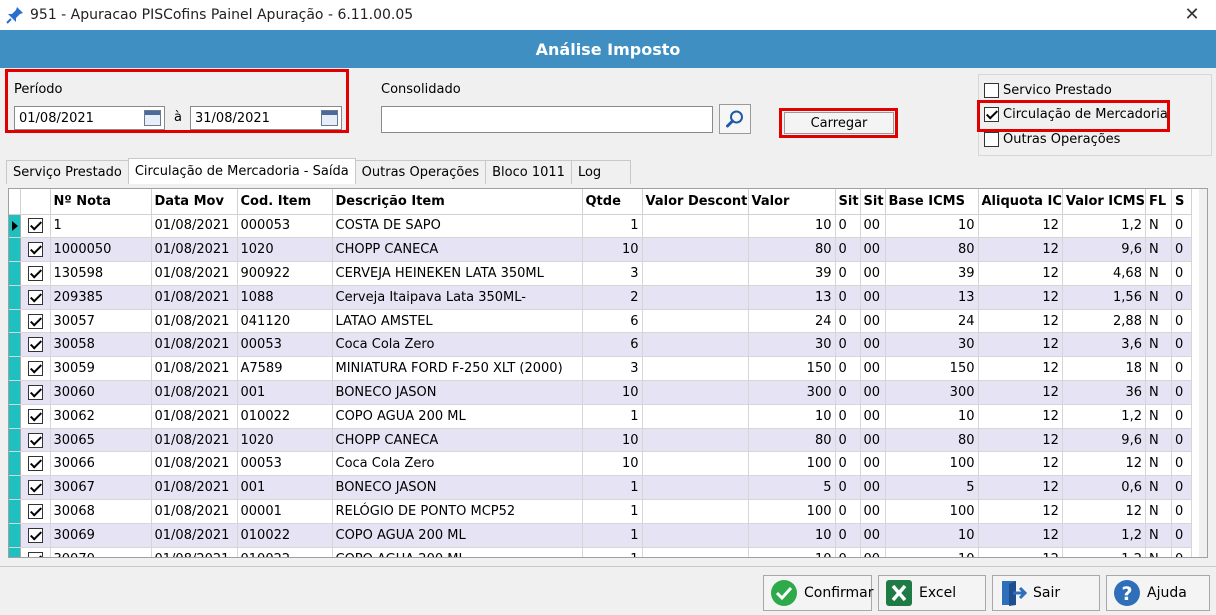 The height and width of the screenshot is (615, 1216). I want to click on vertical-scrollbar, so click(1203, 373).